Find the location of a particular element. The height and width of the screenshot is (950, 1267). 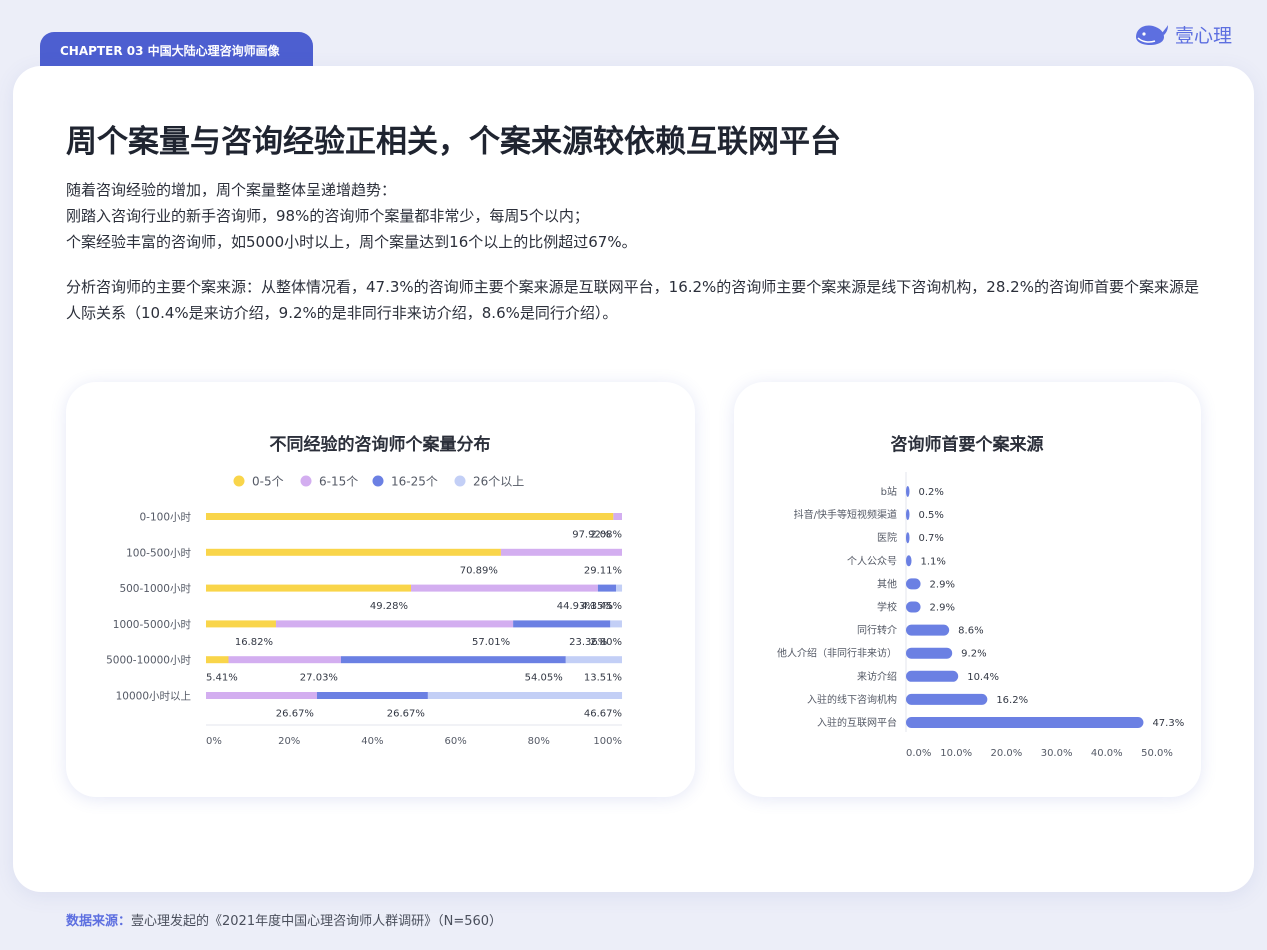

data-source: 数据来源：壹心理发起的《2021年度中国心理咨询师人群调研》（N=560） is located at coordinates (284, 919).